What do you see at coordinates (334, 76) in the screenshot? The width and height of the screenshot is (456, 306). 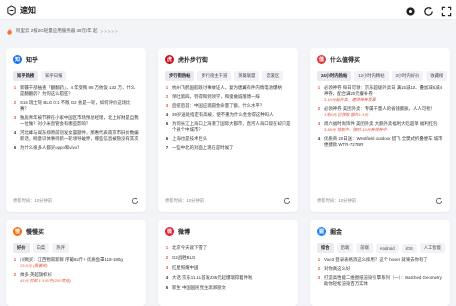 I see `tab-smzdm-24h: 24小时内热帖` at bounding box center [334, 76].